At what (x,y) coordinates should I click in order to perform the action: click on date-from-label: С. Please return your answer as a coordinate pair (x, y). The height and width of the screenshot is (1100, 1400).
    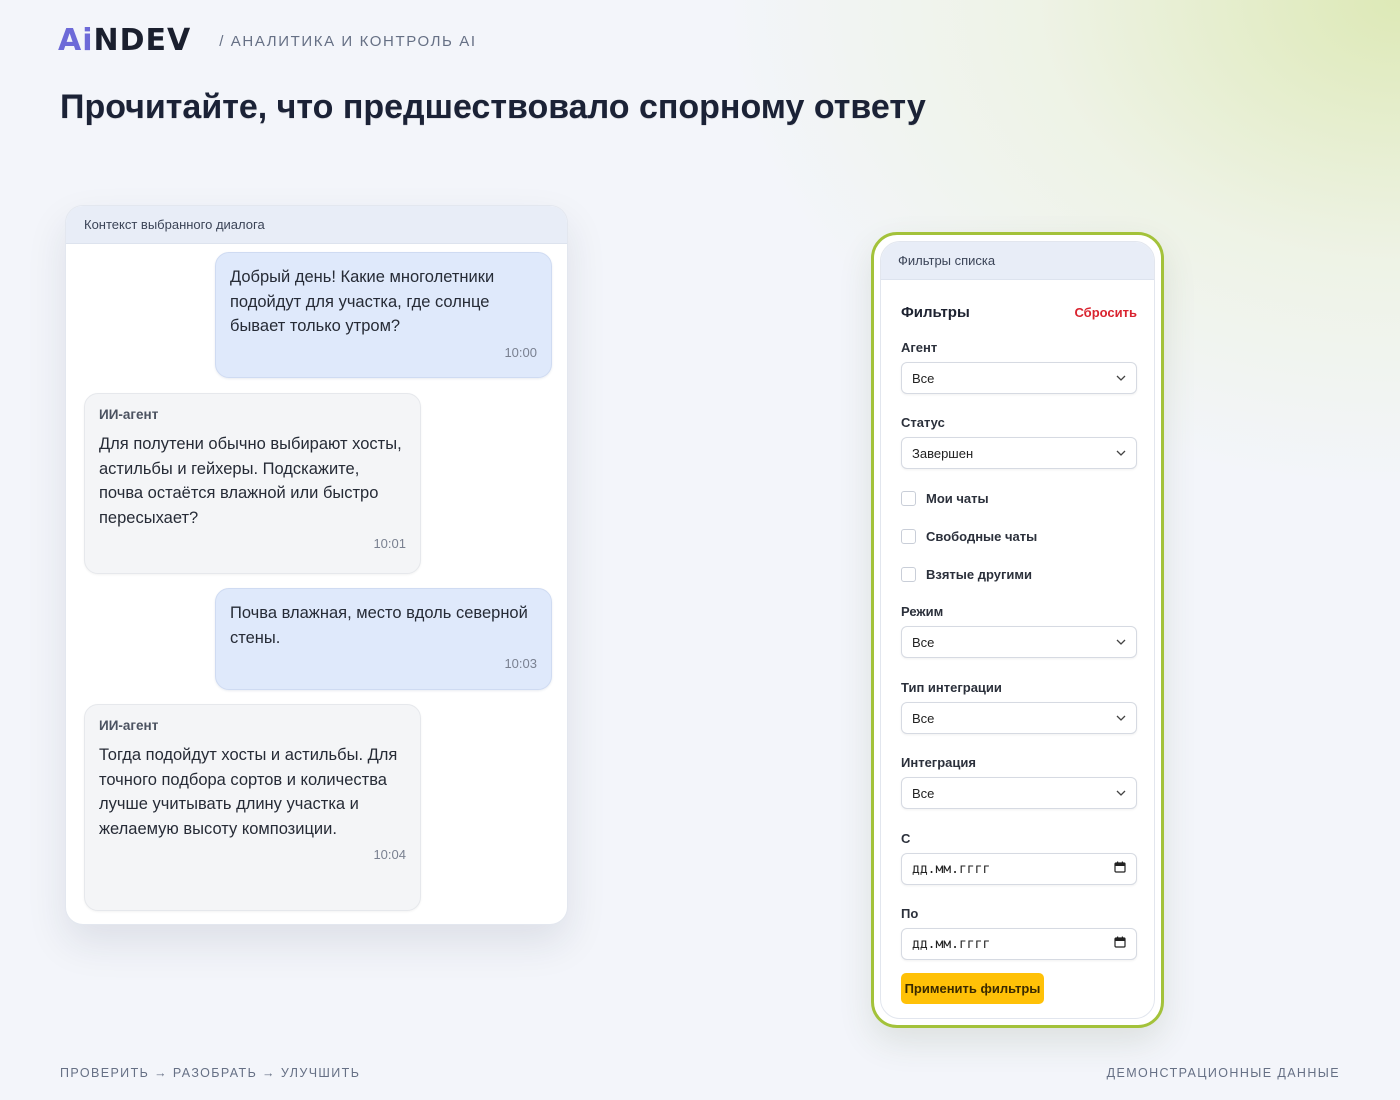
    Looking at the image, I should click on (906, 838).